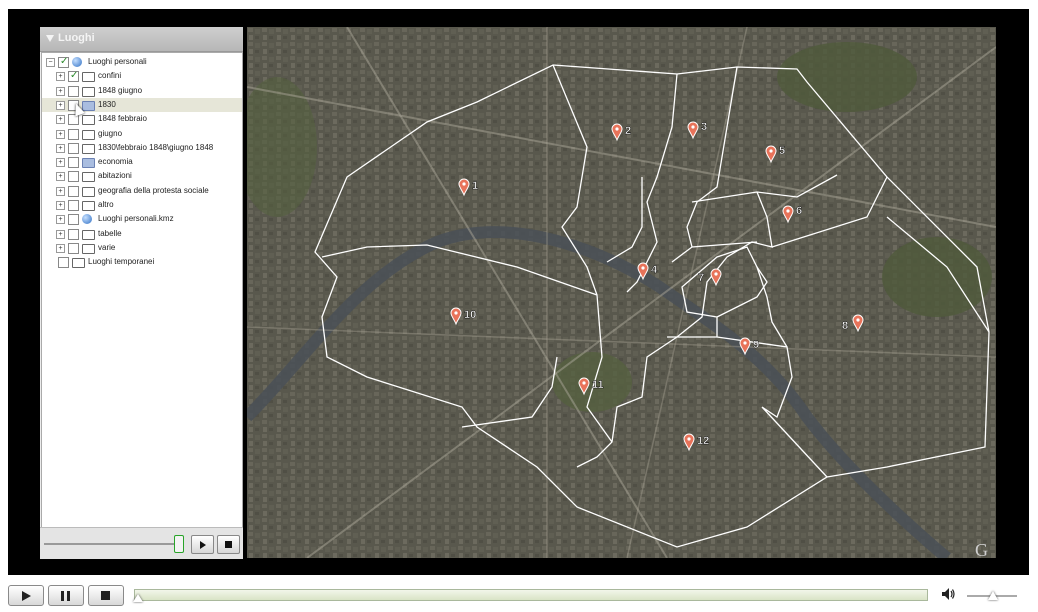 The width and height of the screenshot is (1038, 612). What do you see at coordinates (115, 176) in the screenshot?
I see `tree-item-label: abitazioni` at bounding box center [115, 176].